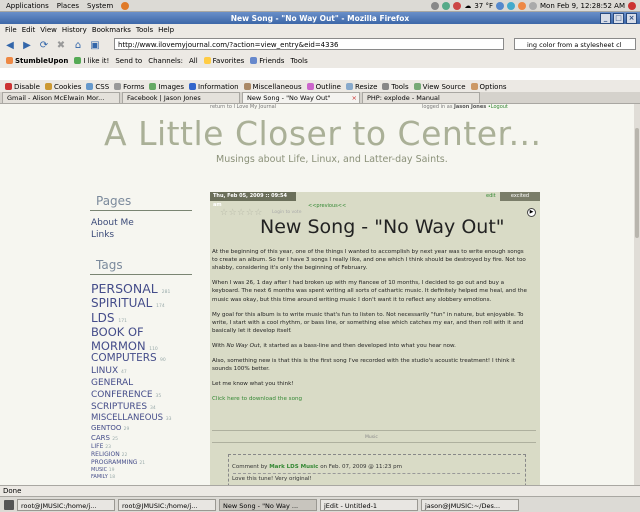 This screenshot has width=640, height=512. Describe the element at coordinates (112, 383) in the screenshot. I see `tag-link: GENERAL` at that location.